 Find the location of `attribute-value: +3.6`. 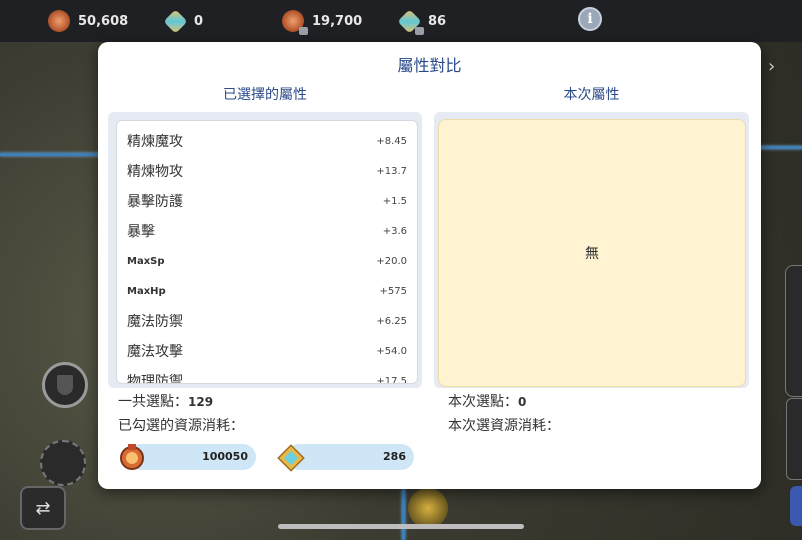

attribute-value: +3.6 is located at coordinates (394, 231).